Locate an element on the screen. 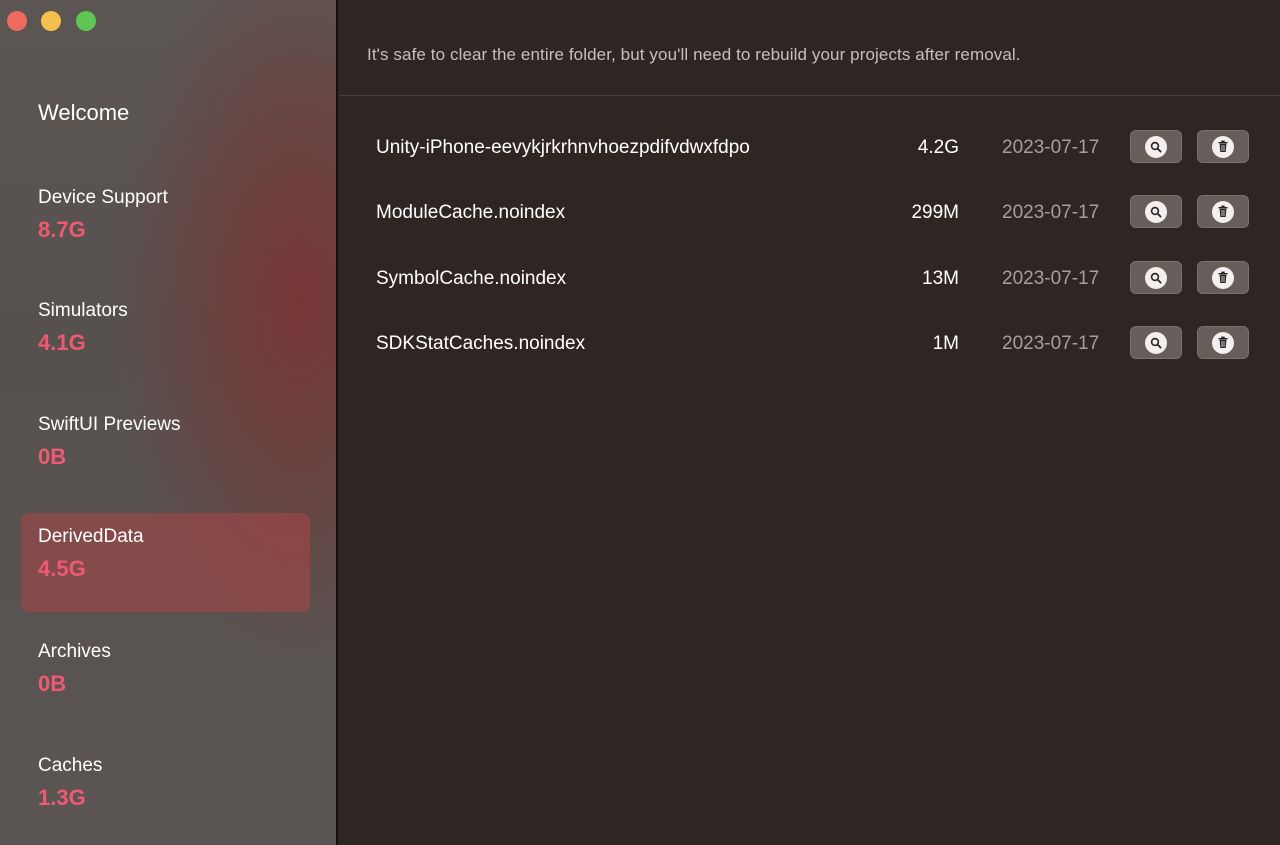  folder-name: SymbolCache.noindex is located at coordinates (471, 278).